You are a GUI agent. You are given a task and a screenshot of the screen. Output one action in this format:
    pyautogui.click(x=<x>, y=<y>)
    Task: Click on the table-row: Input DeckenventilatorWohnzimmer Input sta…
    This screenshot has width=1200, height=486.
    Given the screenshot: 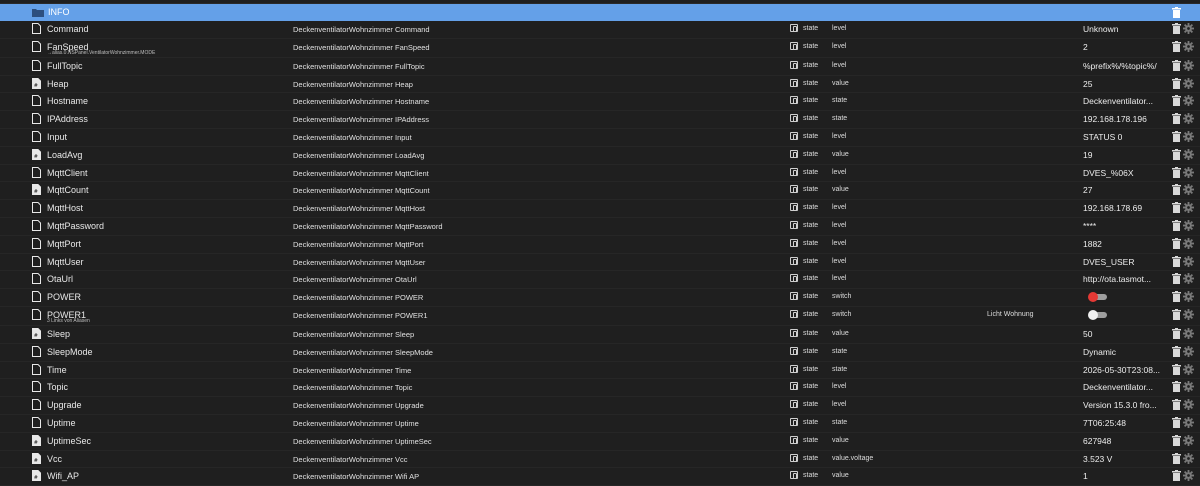 What is the action you would take?
    pyautogui.click(x=600, y=138)
    